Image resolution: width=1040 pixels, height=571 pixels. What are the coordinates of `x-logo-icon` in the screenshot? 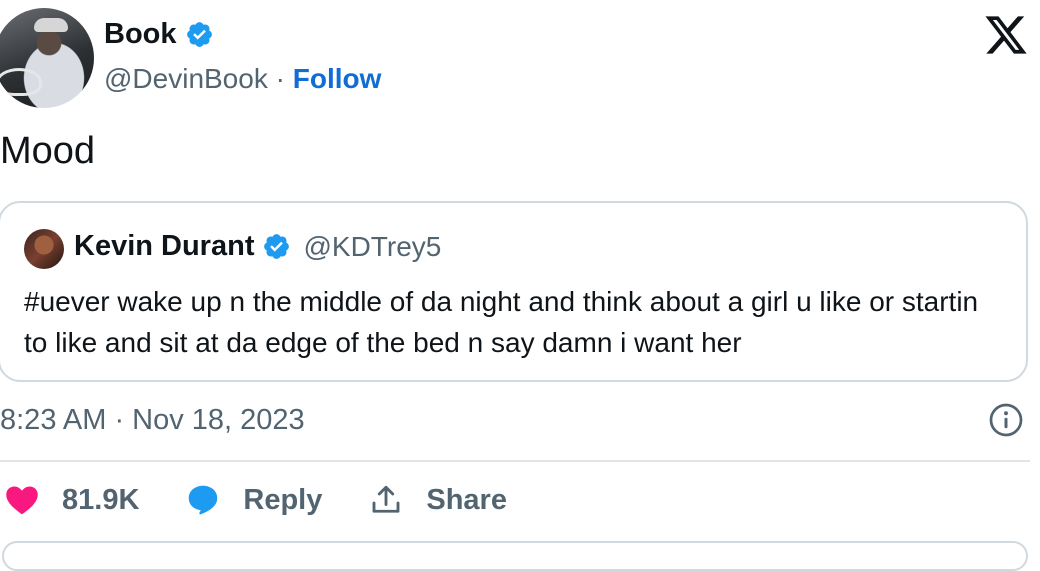 It's located at (1006, 35).